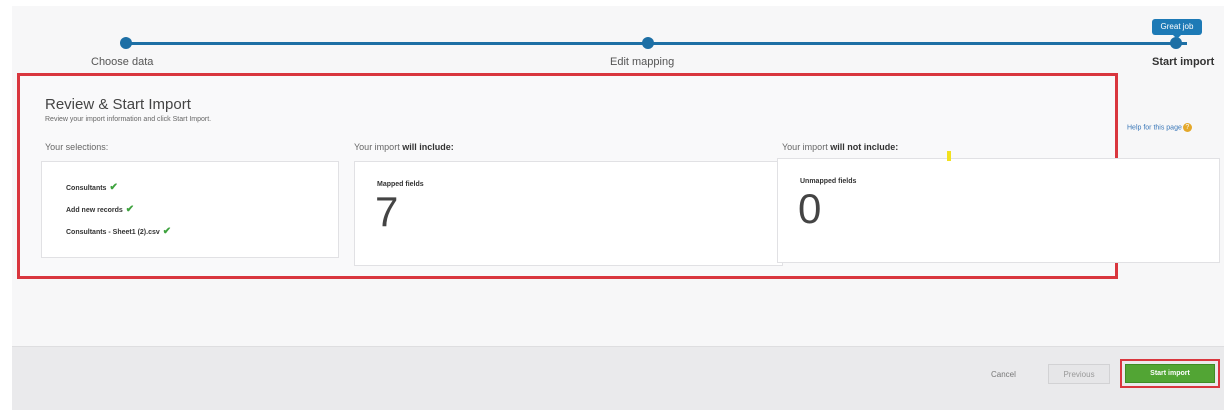 Image resolution: width=1230 pixels, height=418 pixels. Describe the element at coordinates (118, 104) in the screenshot. I see `page-title: Review & Start Import` at that location.